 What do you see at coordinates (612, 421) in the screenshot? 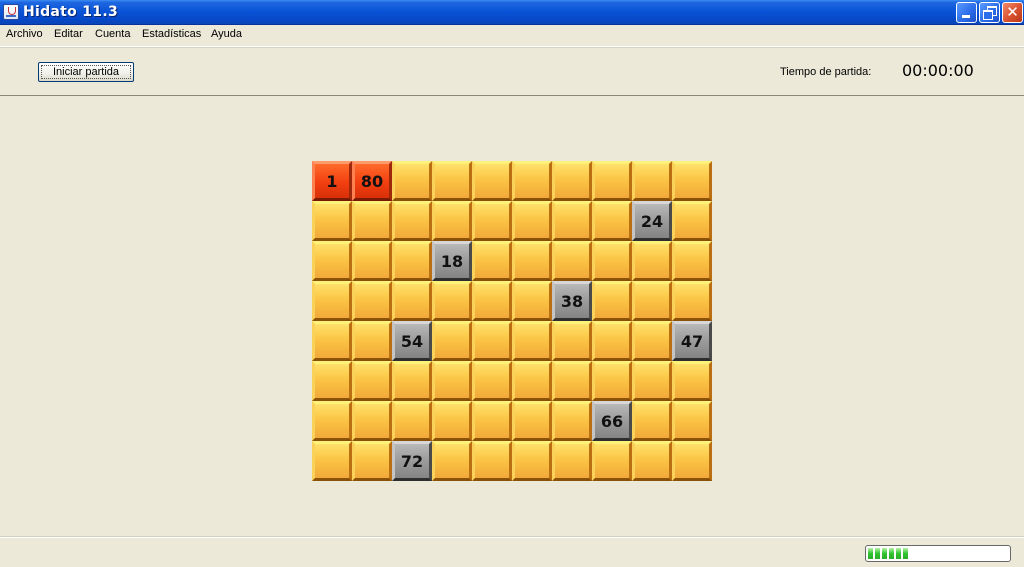
I see `fixed-number-cell: 66` at bounding box center [612, 421].